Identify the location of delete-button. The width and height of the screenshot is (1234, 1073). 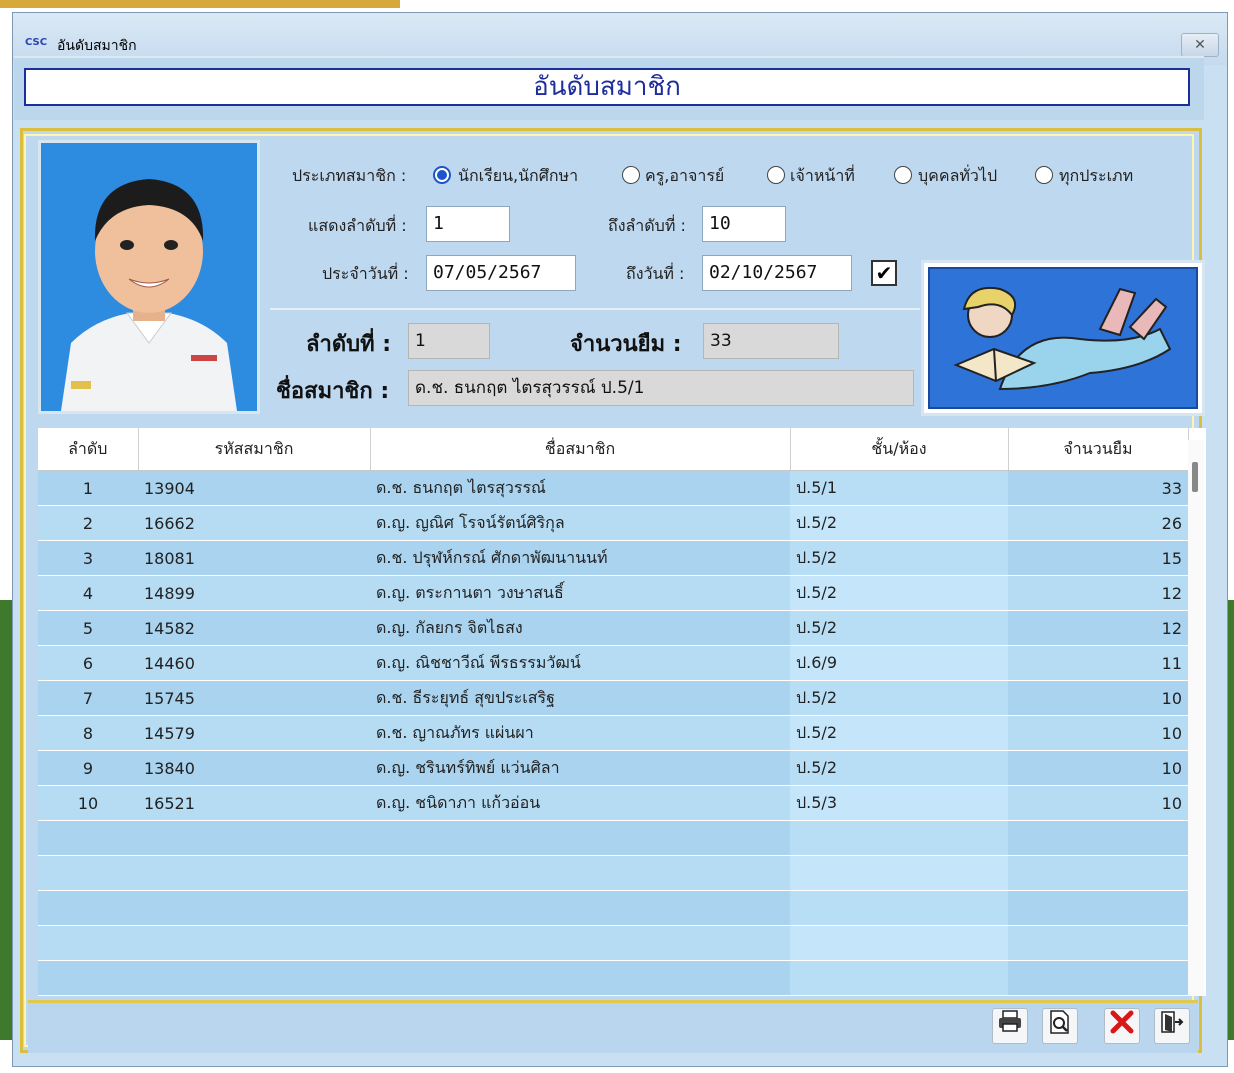
(1122, 1026).